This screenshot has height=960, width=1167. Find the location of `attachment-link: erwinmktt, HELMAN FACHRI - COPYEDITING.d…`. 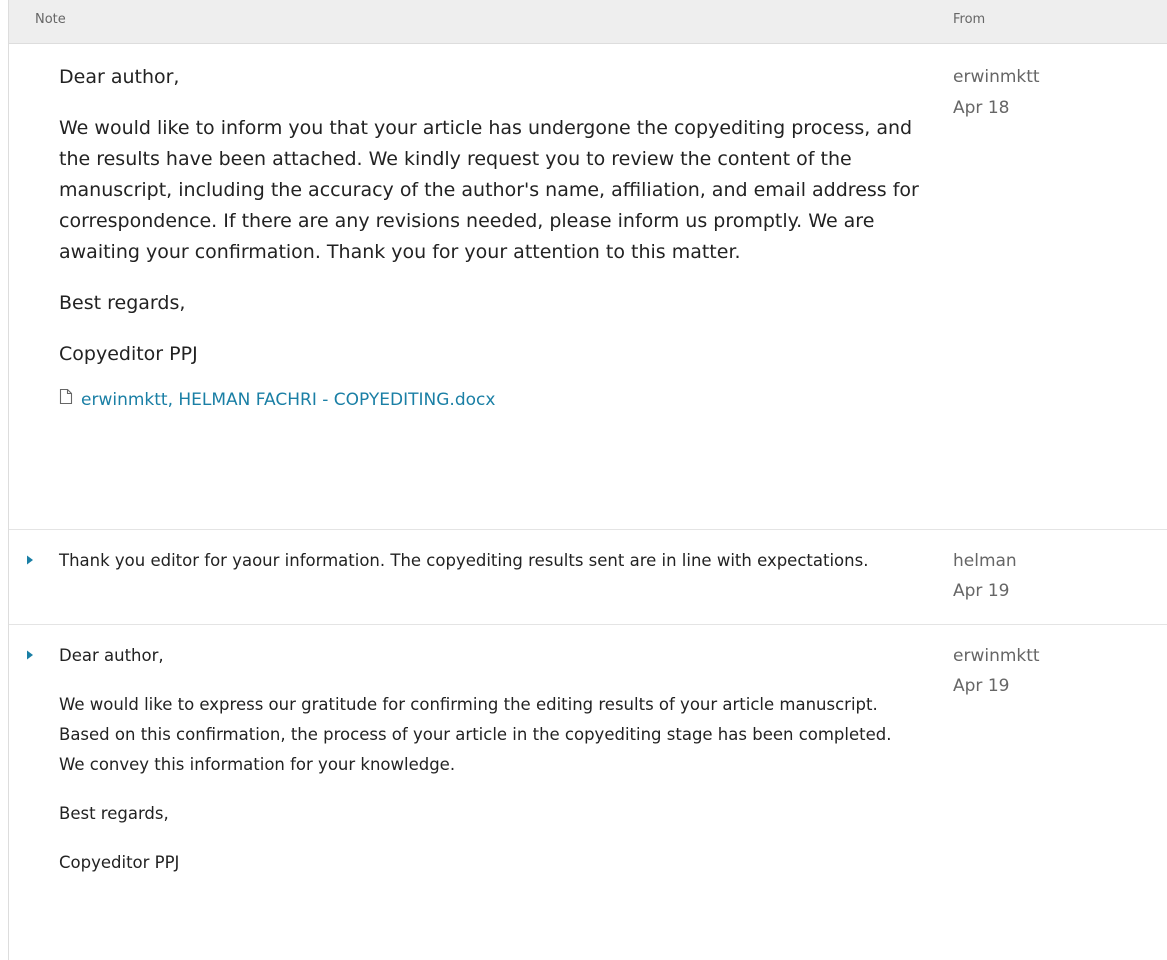

attachment-link: erwinmktt, HELMAN FACHRI - COPYEDITING.d… is located at coordinates (499, 400).